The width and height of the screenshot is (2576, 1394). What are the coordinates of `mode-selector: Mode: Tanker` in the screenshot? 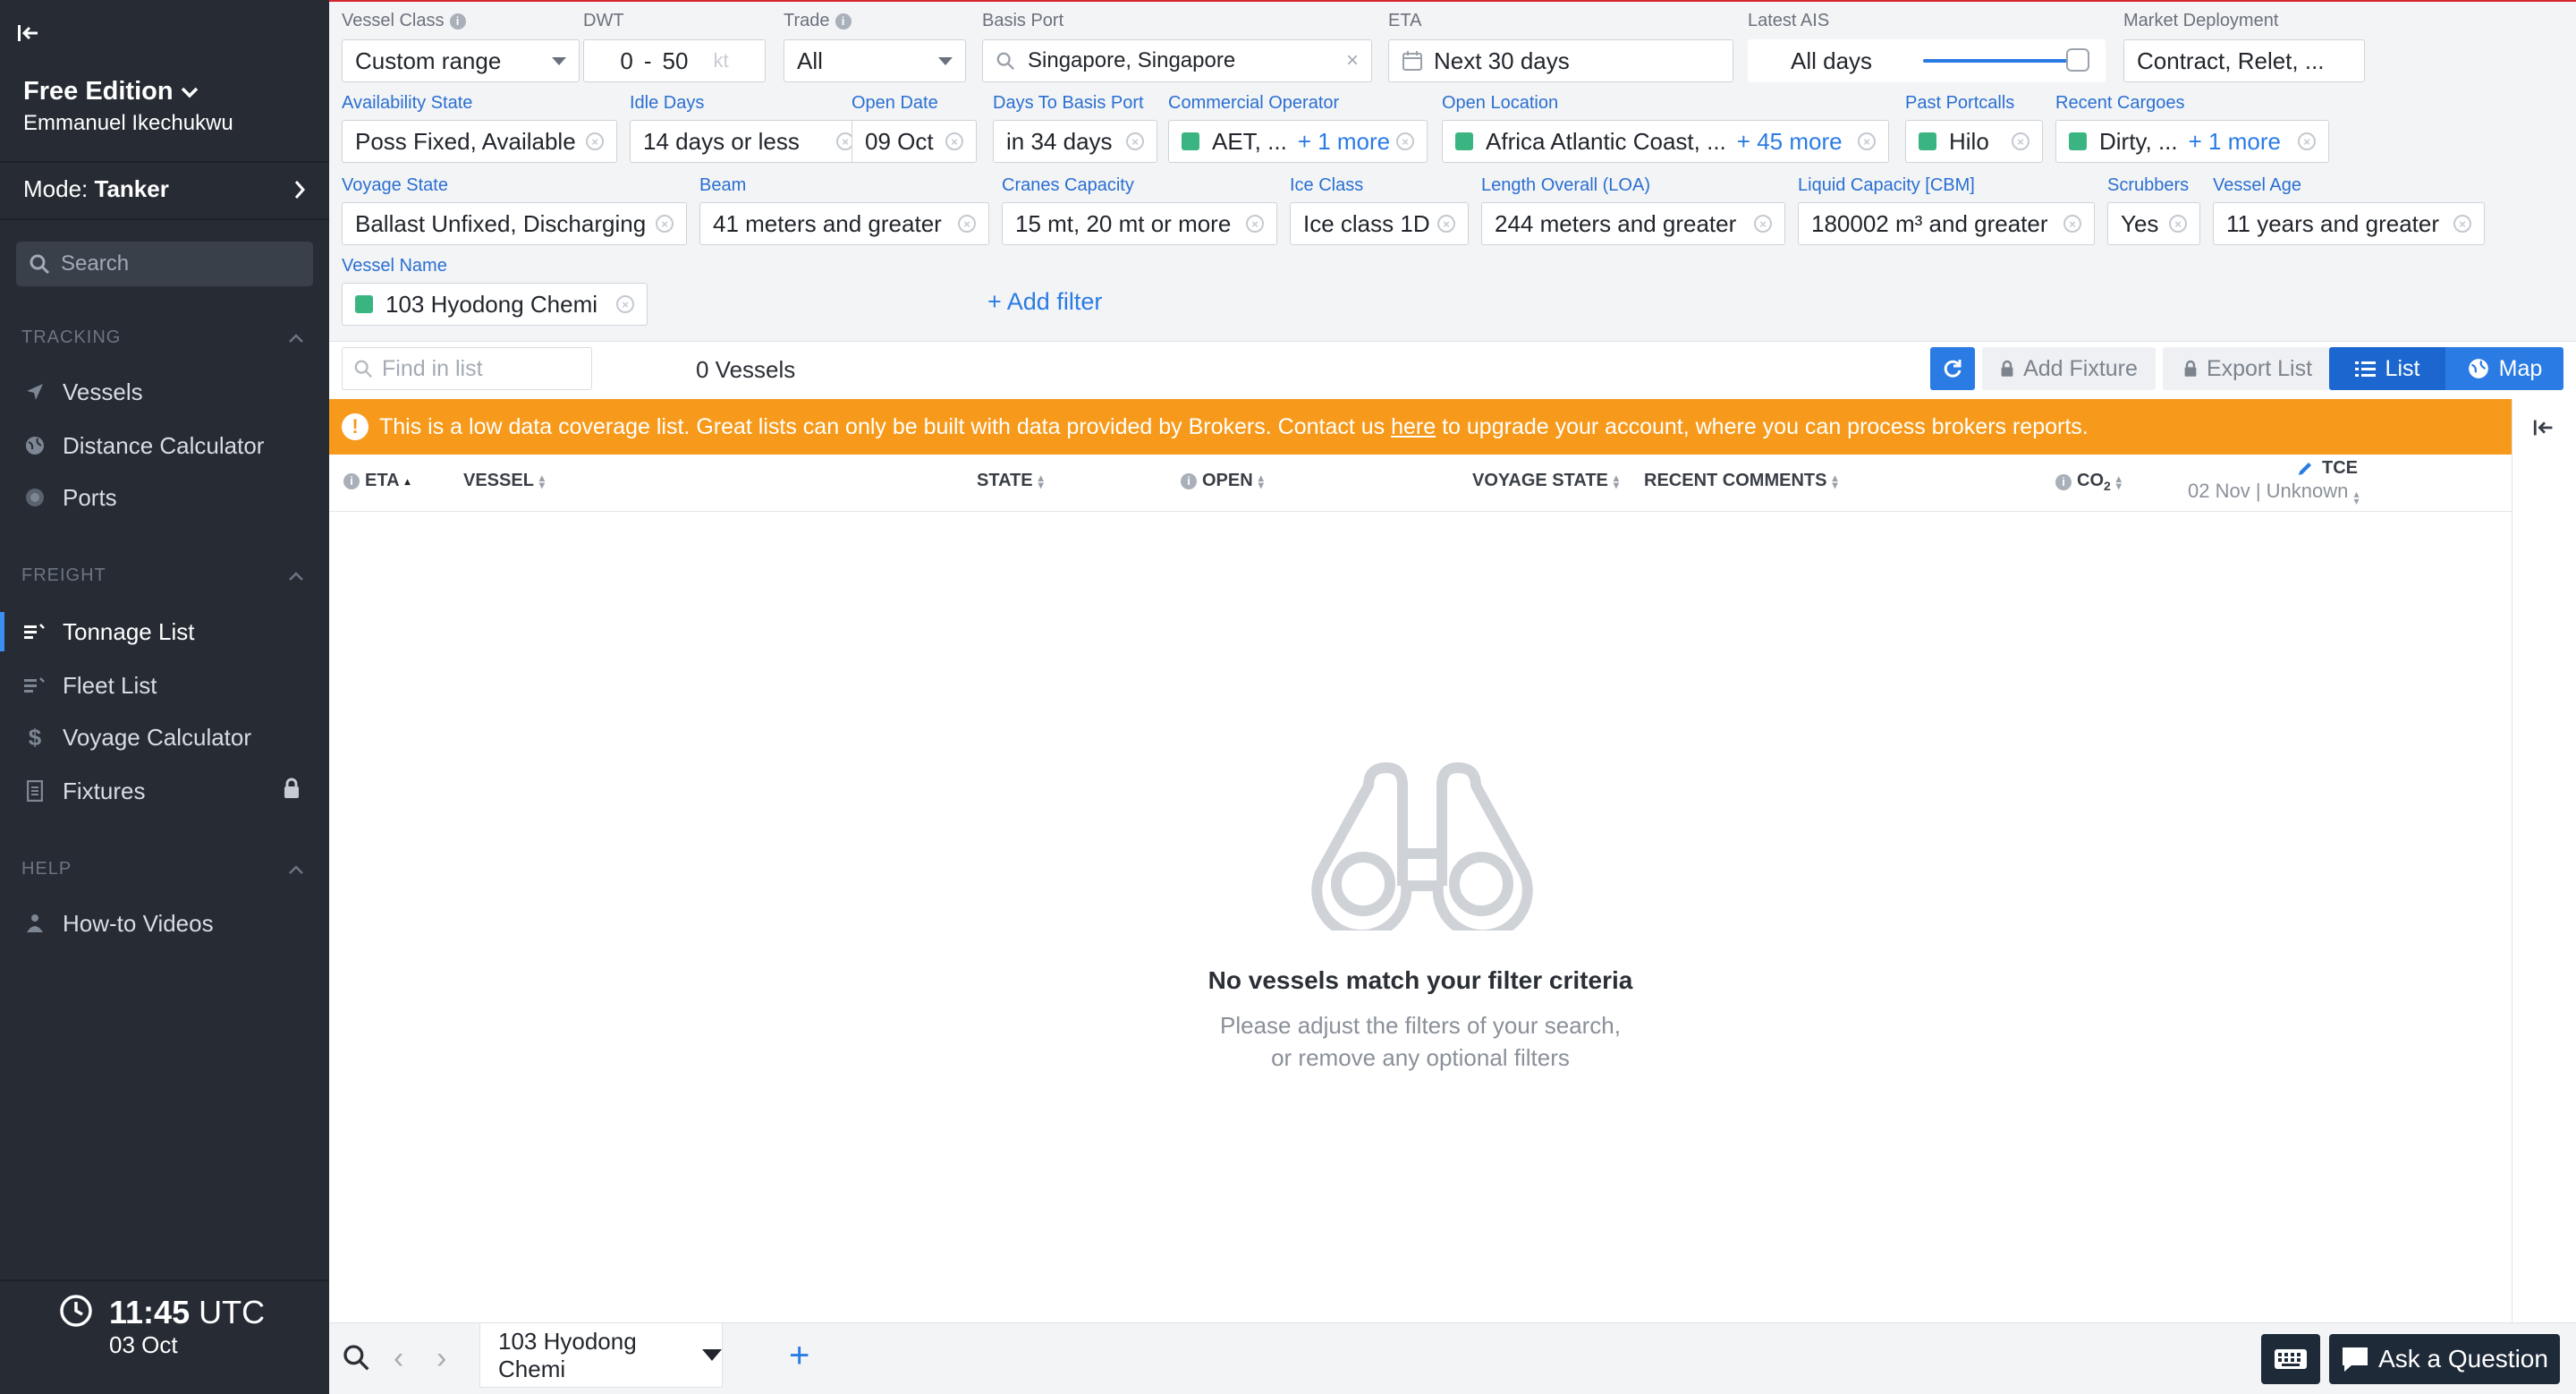 It's located at (164, 189).